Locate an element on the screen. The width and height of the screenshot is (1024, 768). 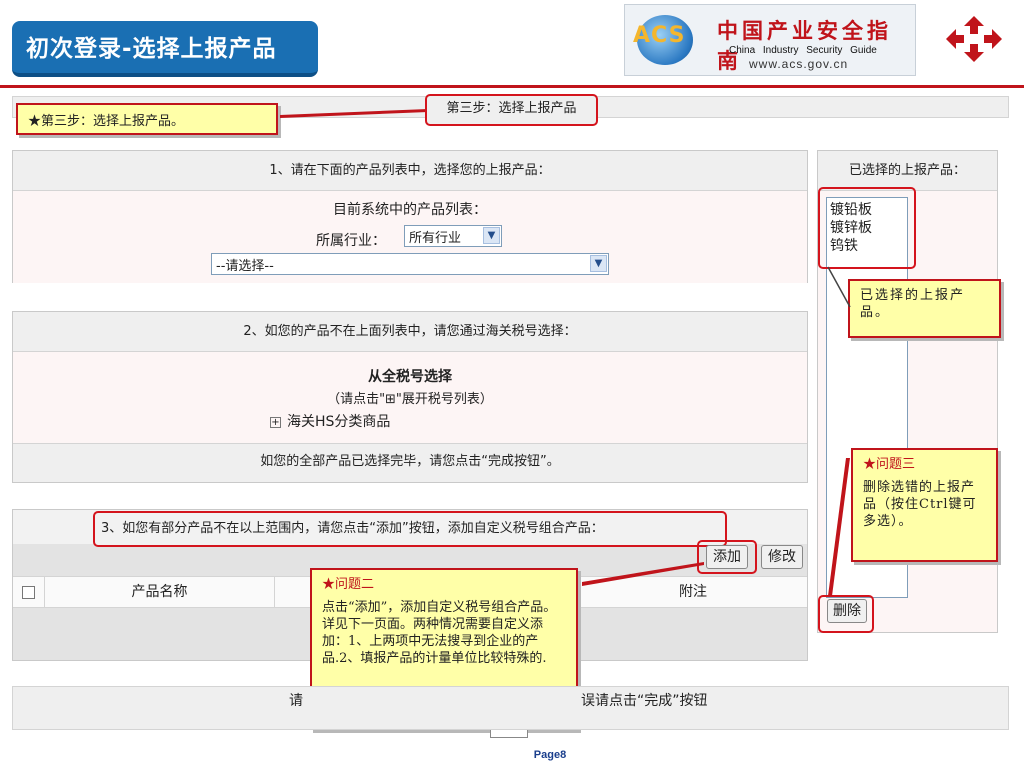
selected-connector is located at coordinates (839, 287).